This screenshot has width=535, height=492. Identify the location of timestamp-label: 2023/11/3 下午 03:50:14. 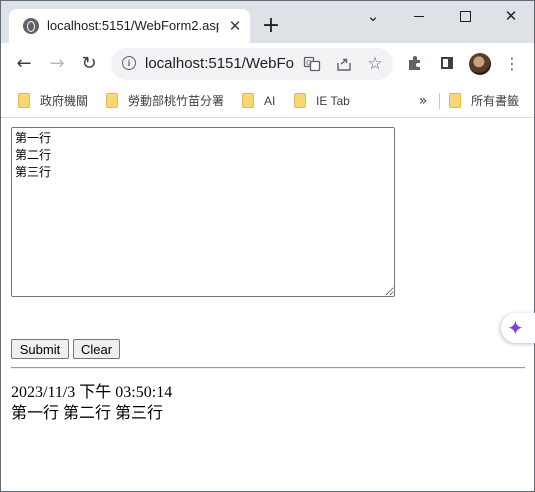
(92, 392).